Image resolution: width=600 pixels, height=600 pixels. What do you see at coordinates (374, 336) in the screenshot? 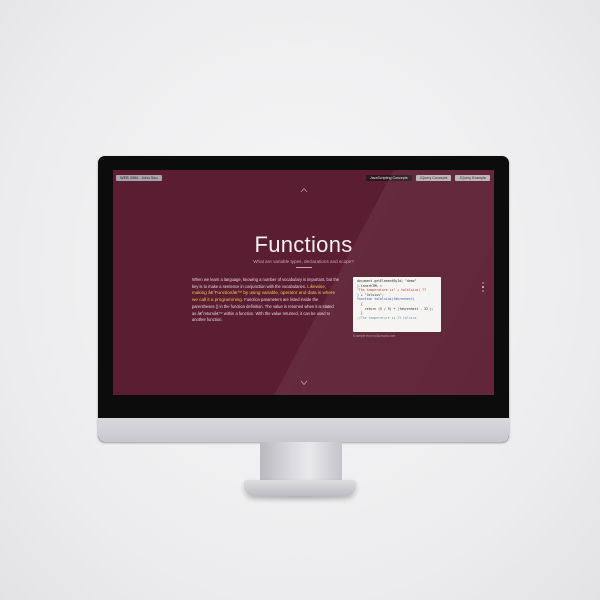
I see `code-caption: Example from w3schools.com` at bounding box center [374, 336].